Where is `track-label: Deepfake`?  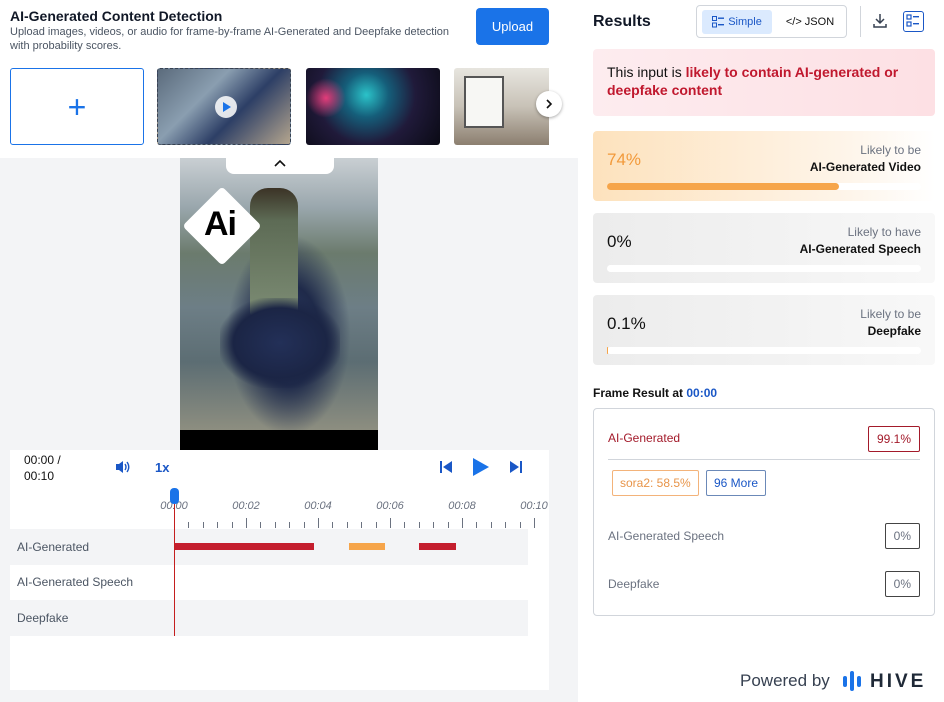 track-label: Deepfake is located at coordinates (43, 618).